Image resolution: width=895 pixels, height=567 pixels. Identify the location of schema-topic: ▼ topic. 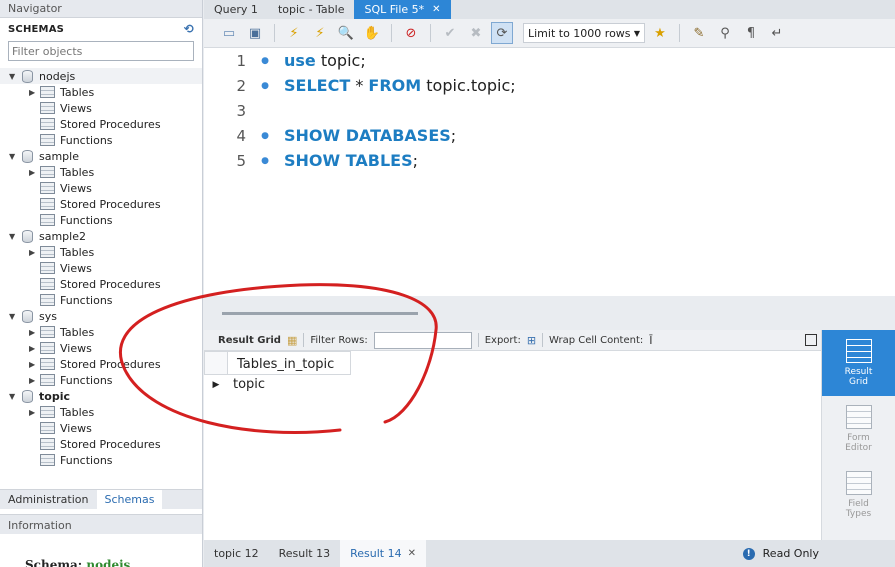
(101, 396).